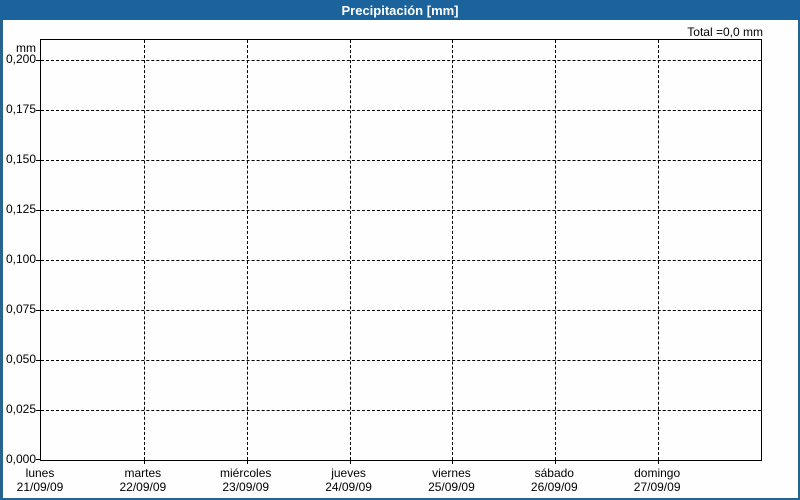 Image resolution: width=800 pixels, height=500 pixels. I want to click on x-tick-date: 27/09/09, so click(657, 487).